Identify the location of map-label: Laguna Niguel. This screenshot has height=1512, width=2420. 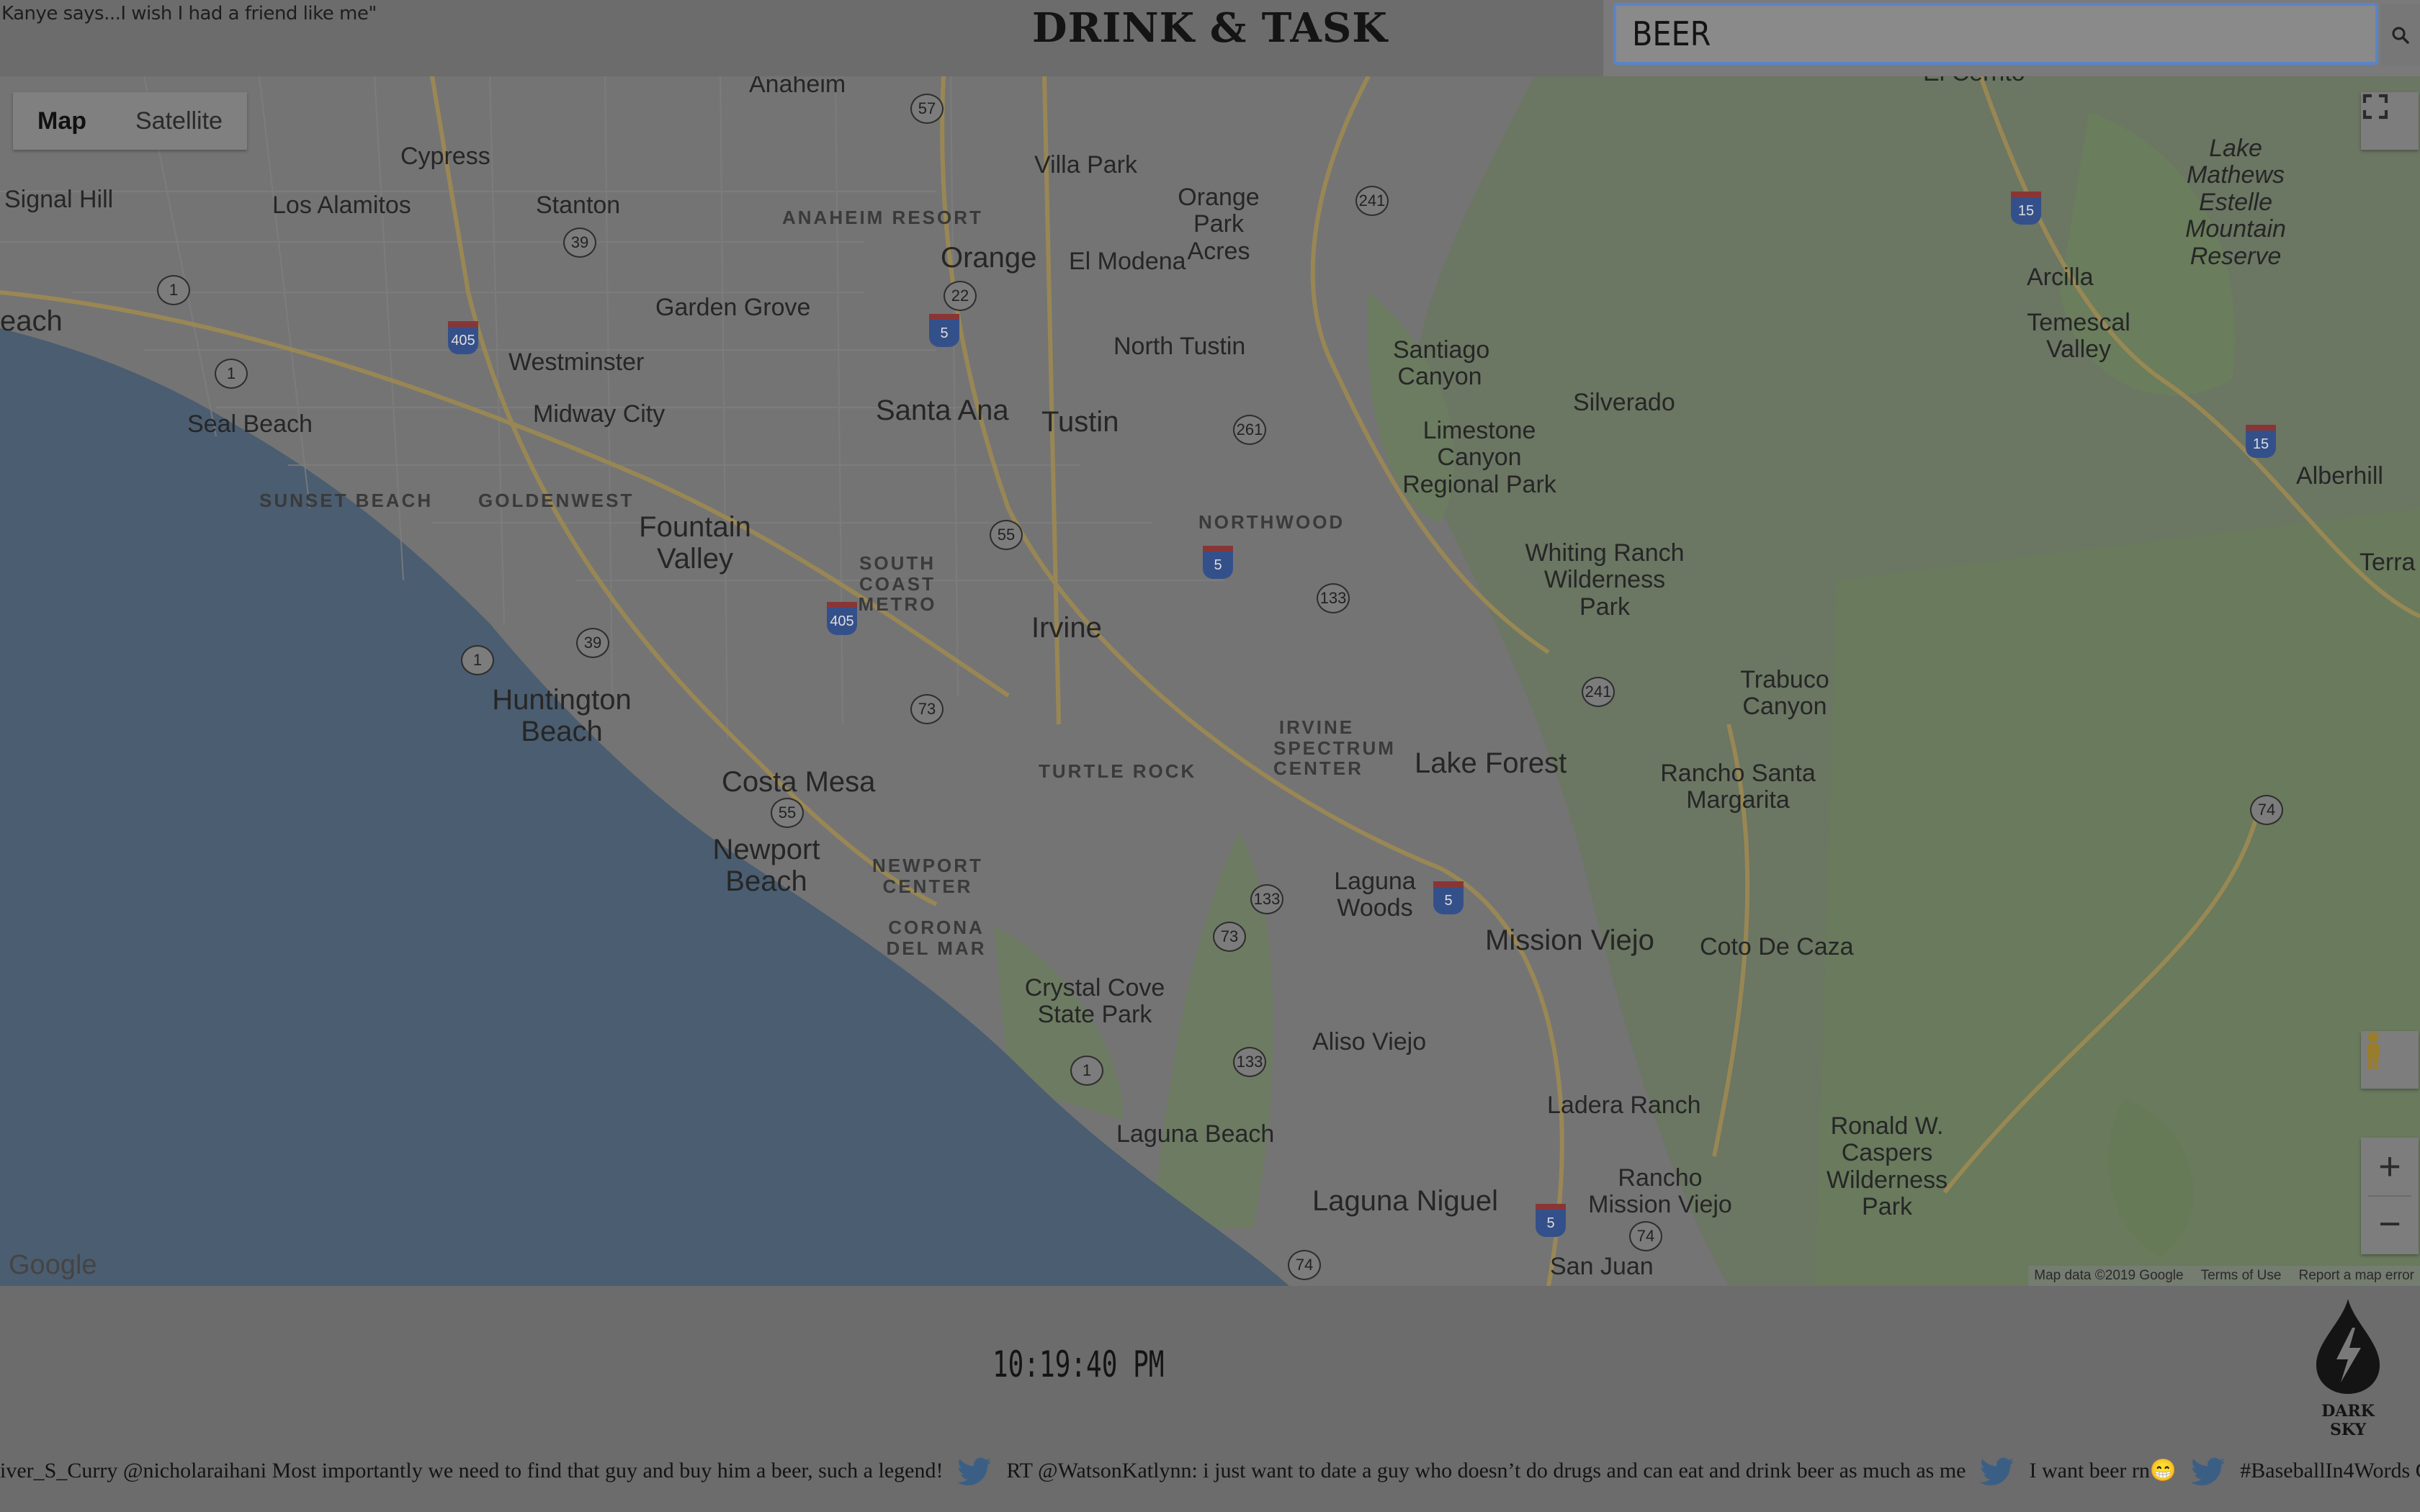
(1405, 1201).